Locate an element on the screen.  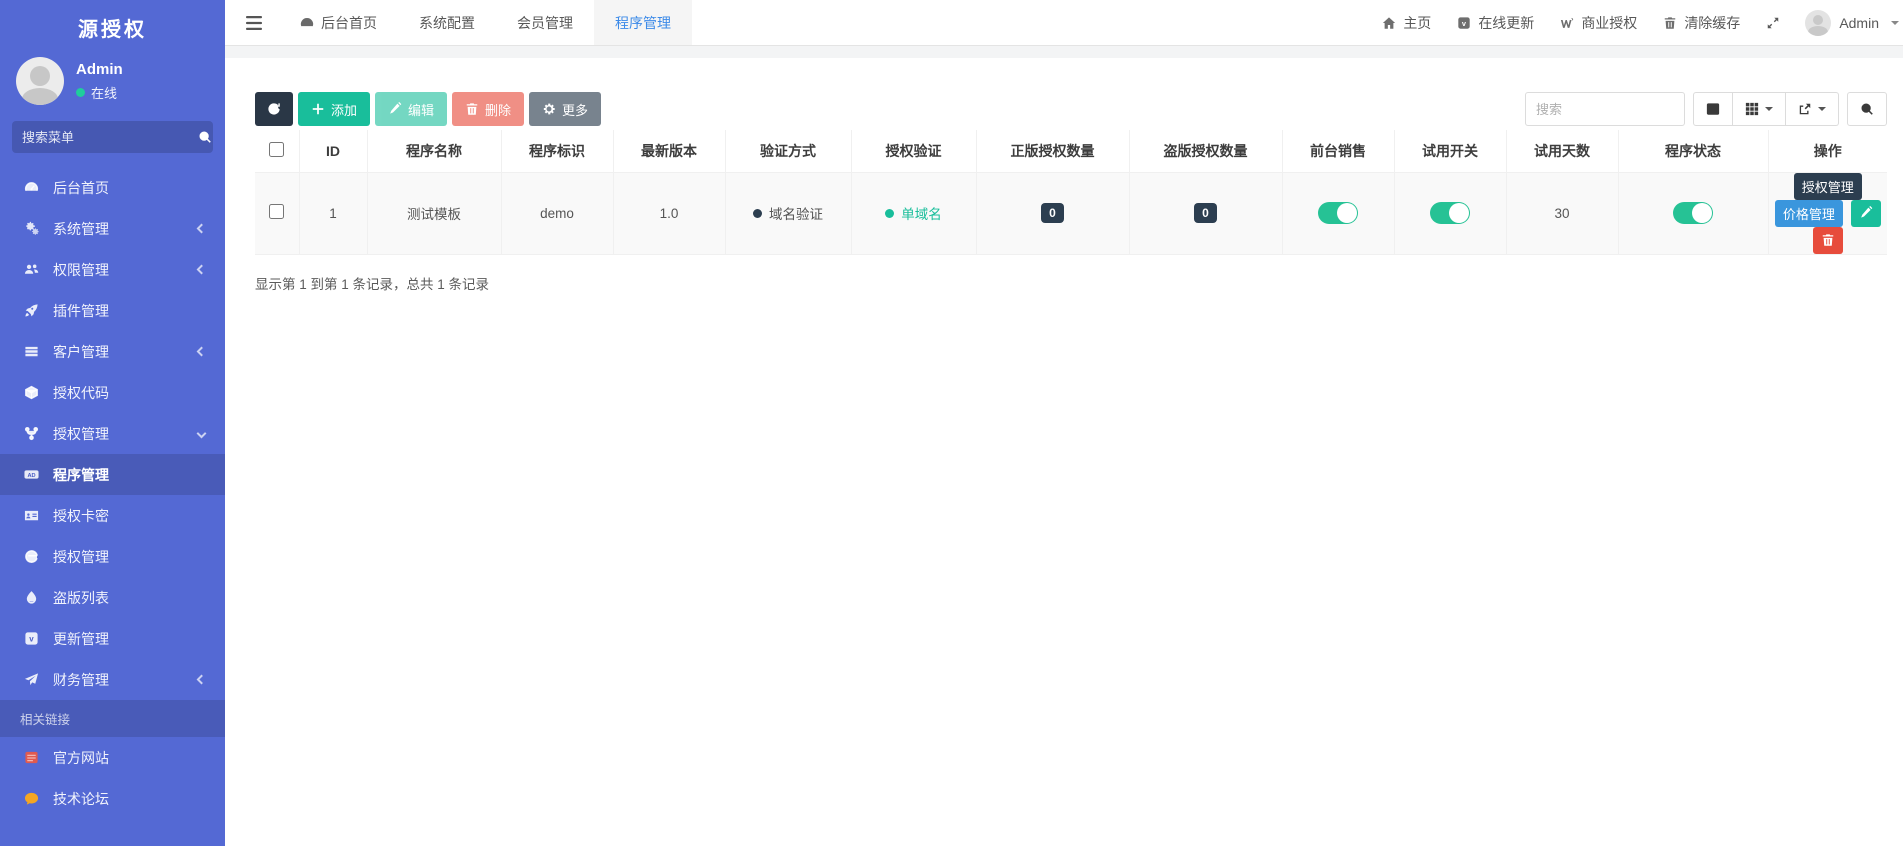
svg-text: v is located at coordinates (31, 639).